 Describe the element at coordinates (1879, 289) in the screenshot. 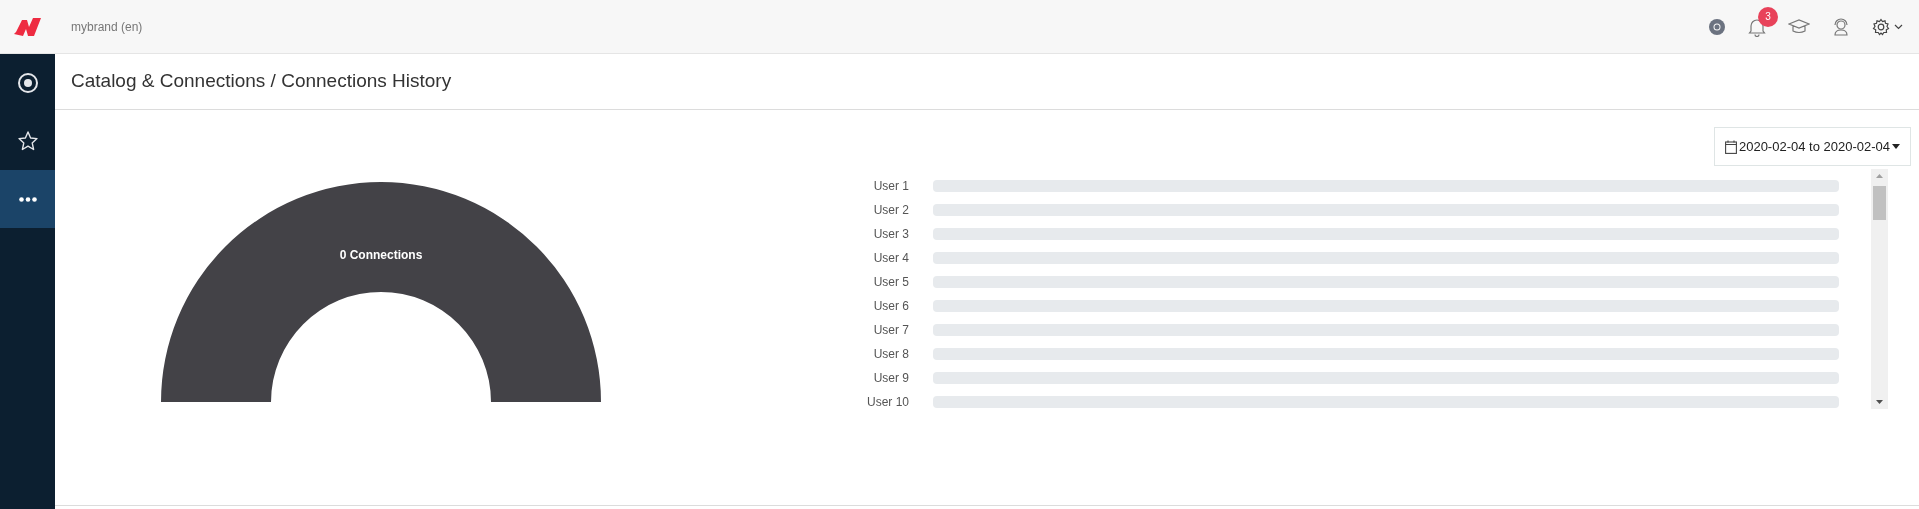

I see `scrollbar` at that location.